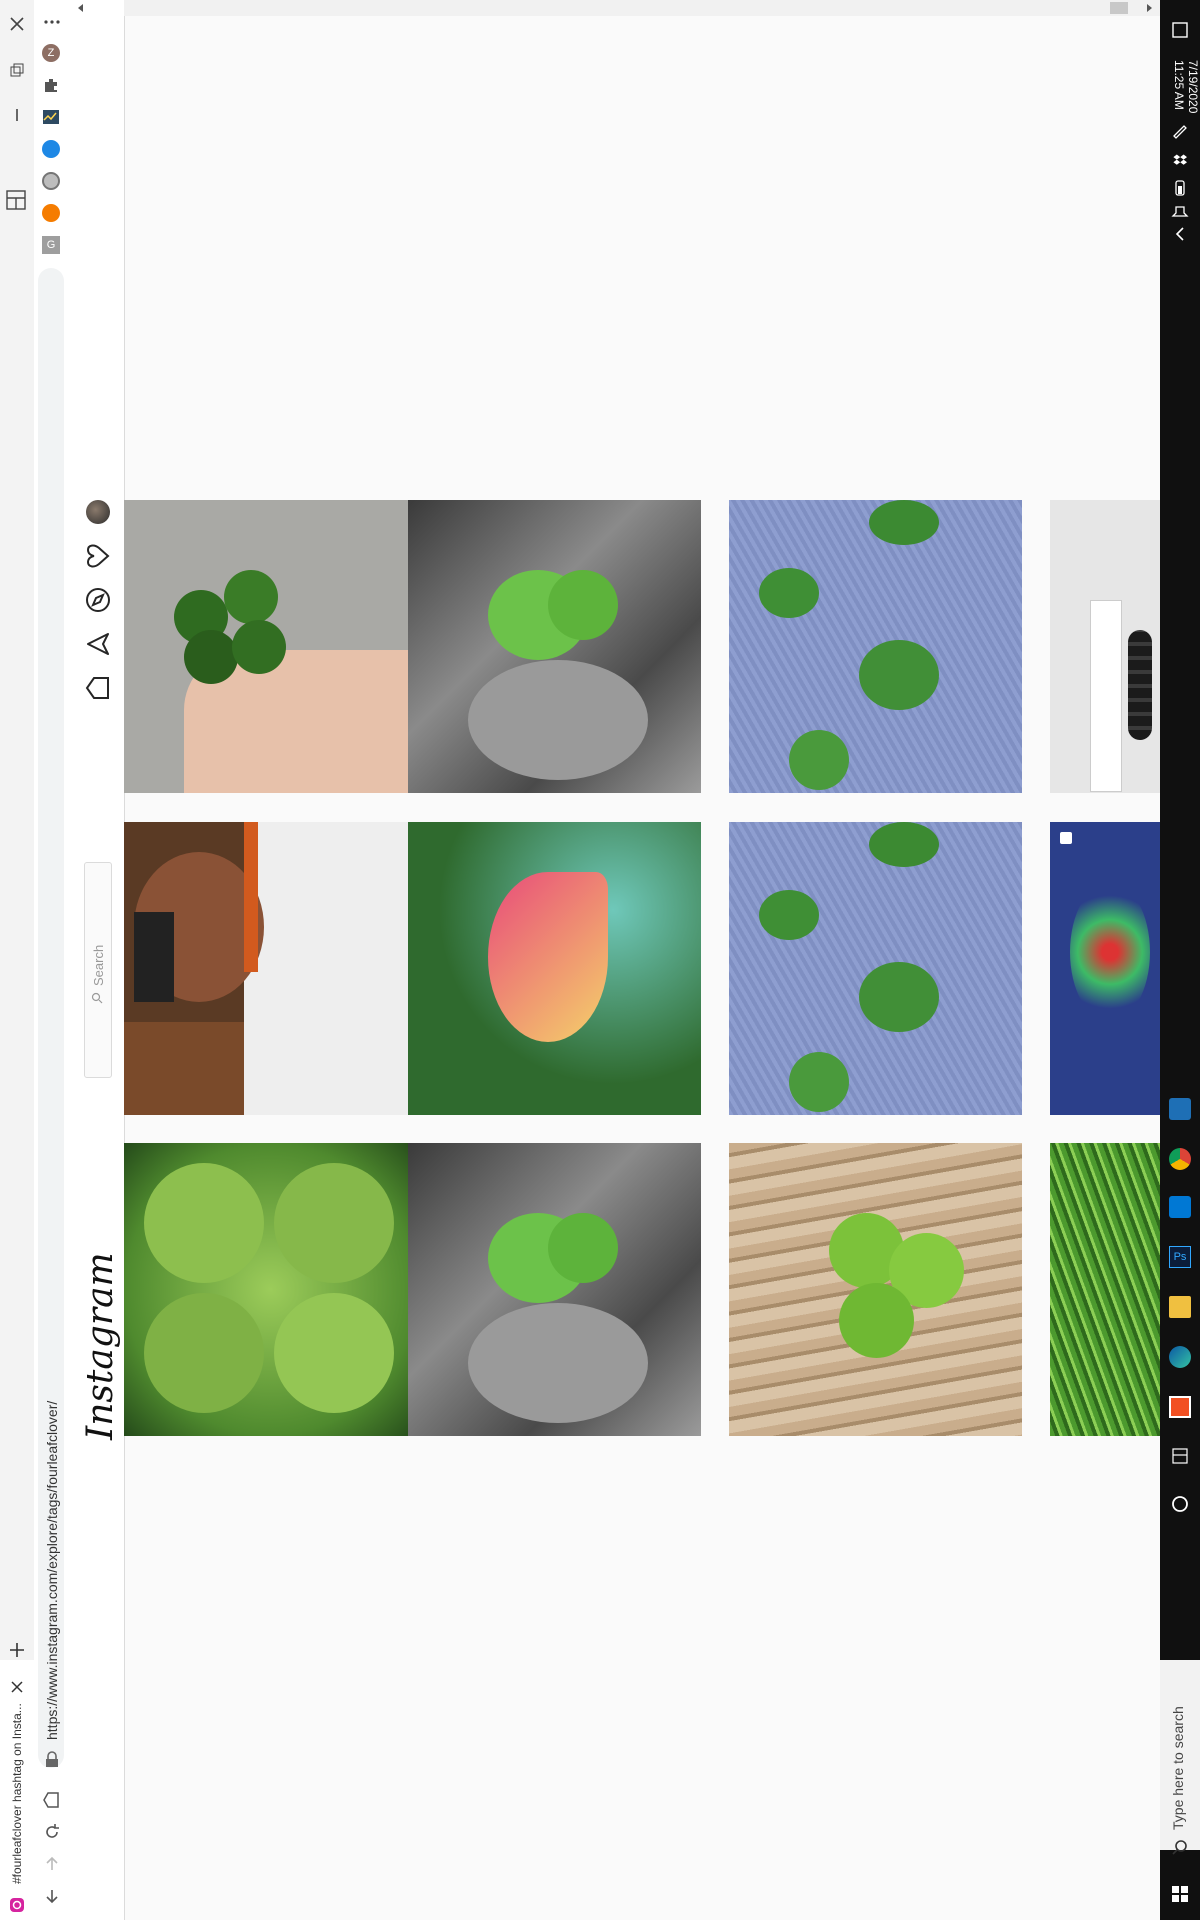 The image size is (1200, 1920). What do you see at coordinates (1180, 1894) in the screenshot?
I see `windows-start-icon` at bounding box center [1180, 1894].